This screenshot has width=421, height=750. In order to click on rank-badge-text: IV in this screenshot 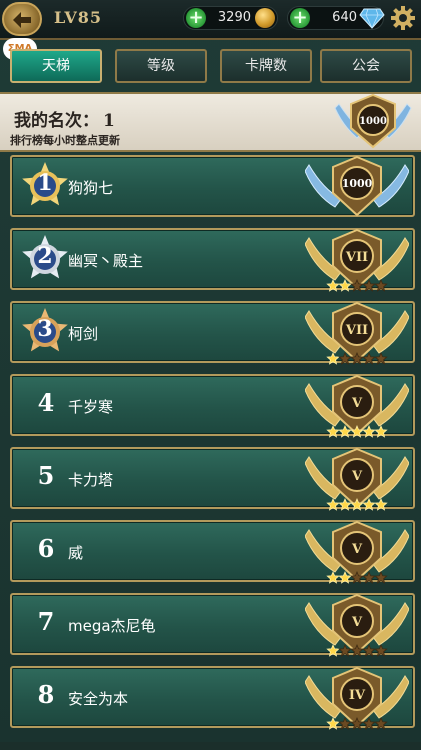, I will do `click(357, 695)`.